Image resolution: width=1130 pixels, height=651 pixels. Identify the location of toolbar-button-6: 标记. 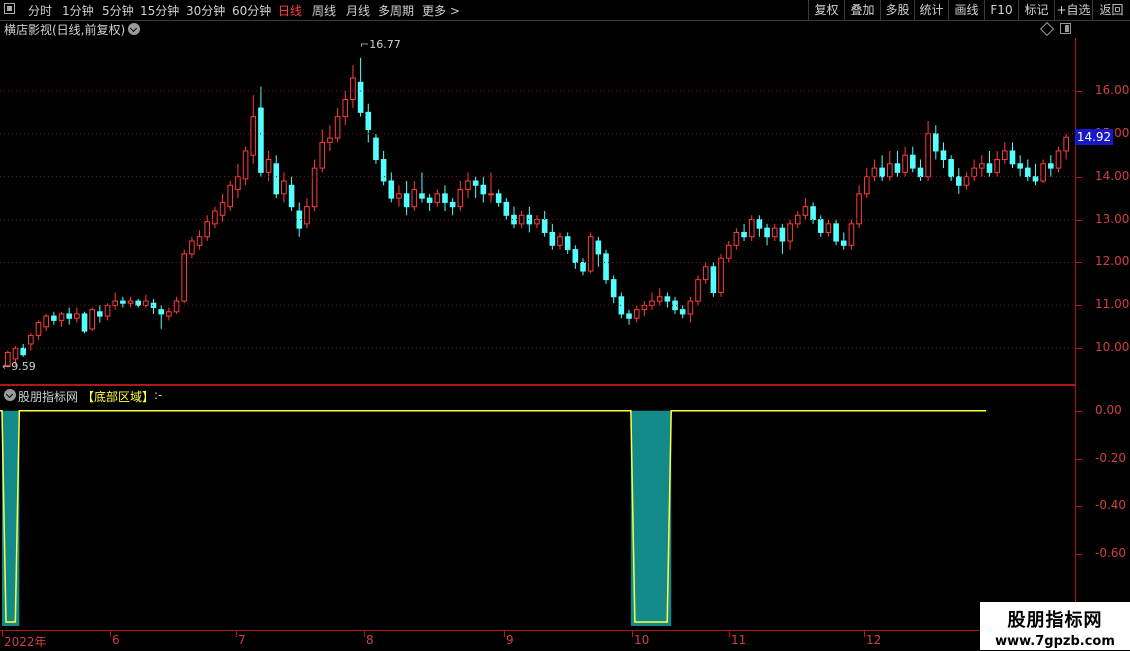
(1036, 10).